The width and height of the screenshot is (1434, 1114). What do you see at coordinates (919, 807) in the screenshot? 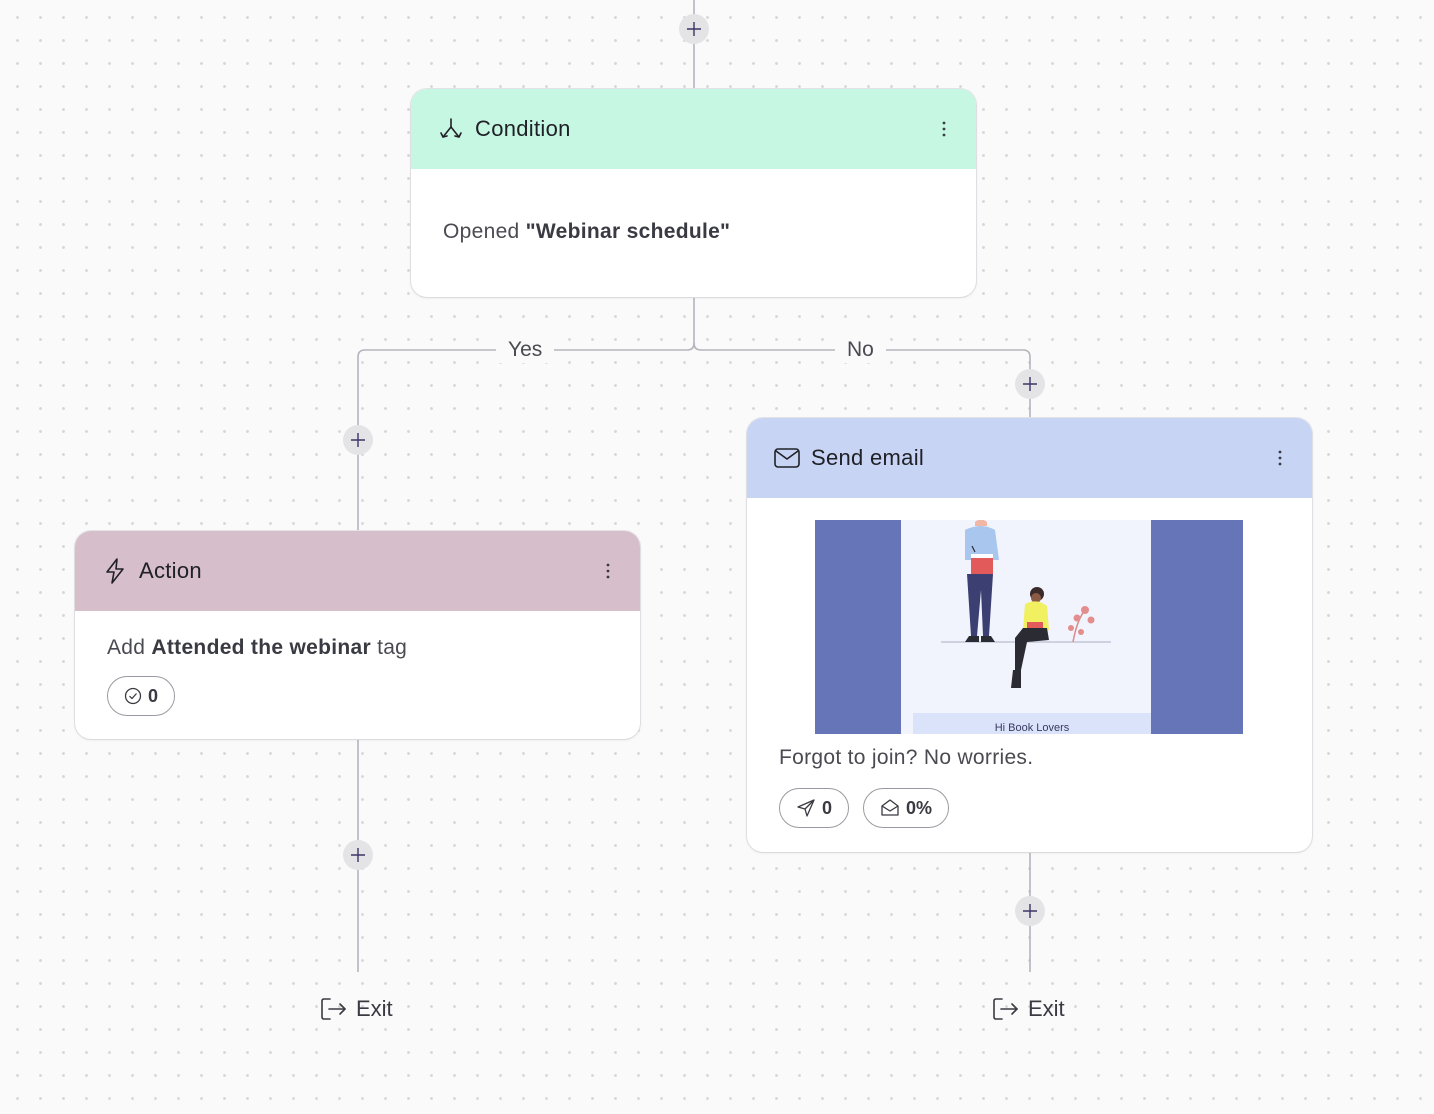
I see `email-open-rate: 0%` at bounding box center [919, 807].